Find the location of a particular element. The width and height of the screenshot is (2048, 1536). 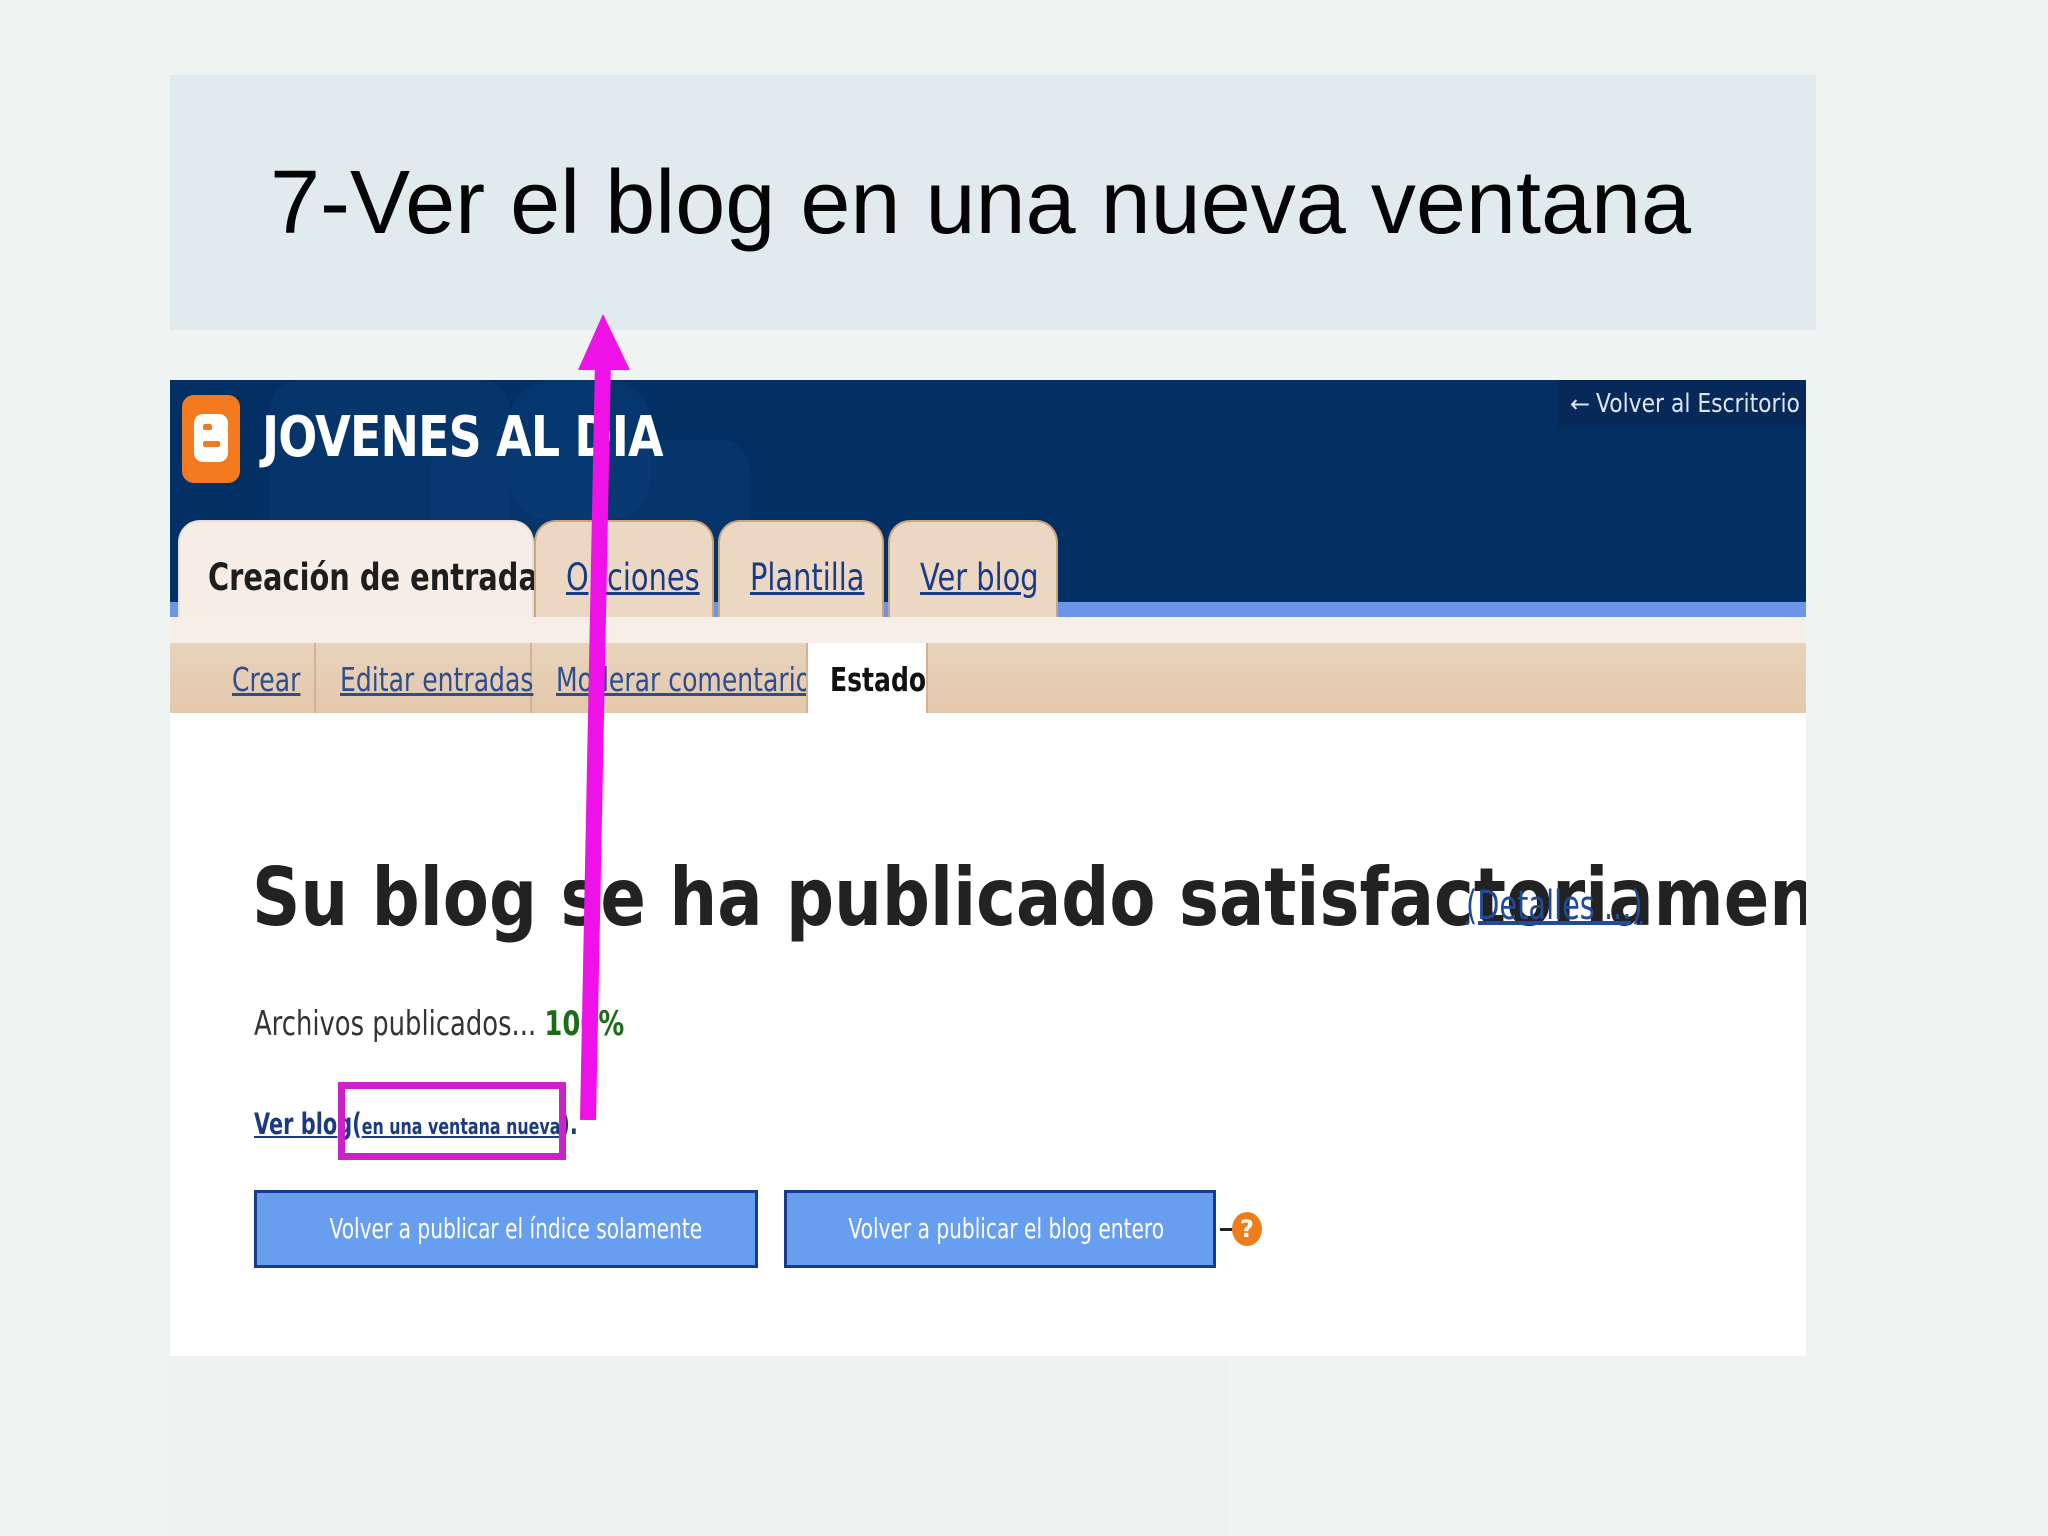

blogger-logo-icon is located at coordinates (211, 439).